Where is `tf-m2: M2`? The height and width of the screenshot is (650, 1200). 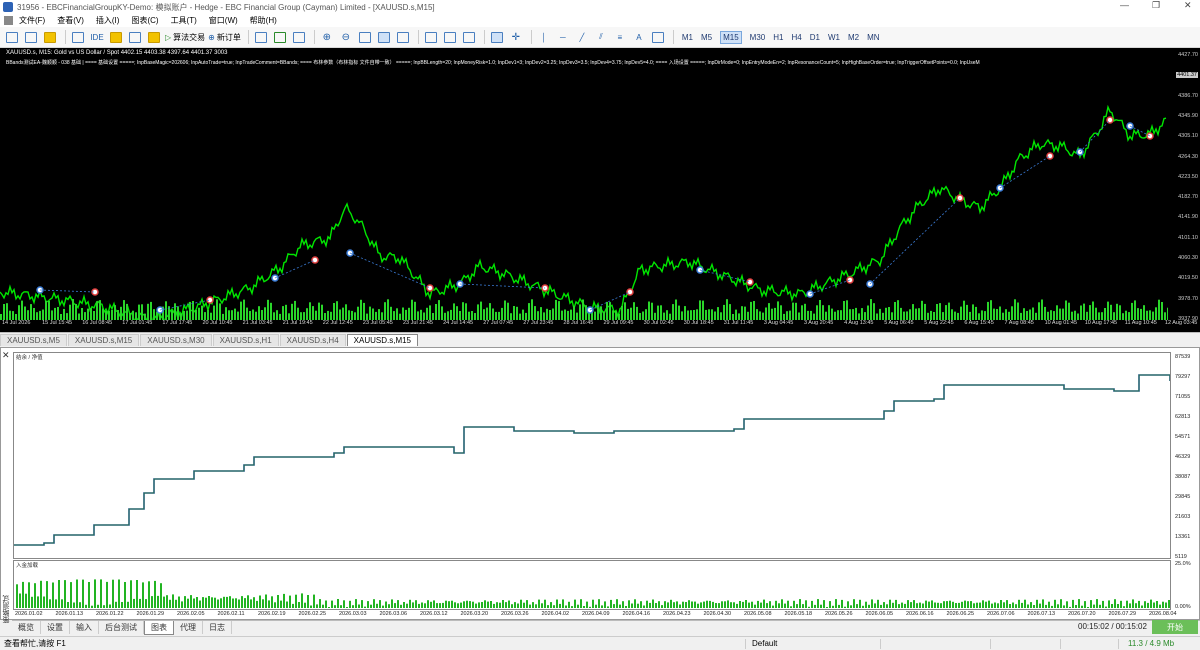
tf-m2: M2 is located at coordinates (853, 37).